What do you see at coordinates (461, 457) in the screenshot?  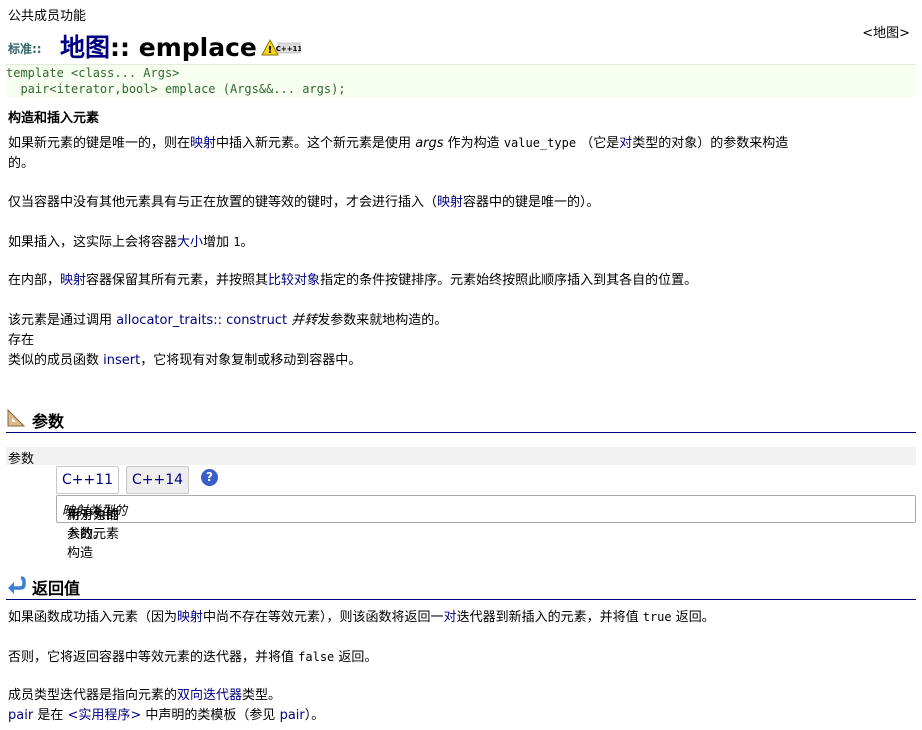 I see `parameter-row: 参数` at bounding box center [461, 457].